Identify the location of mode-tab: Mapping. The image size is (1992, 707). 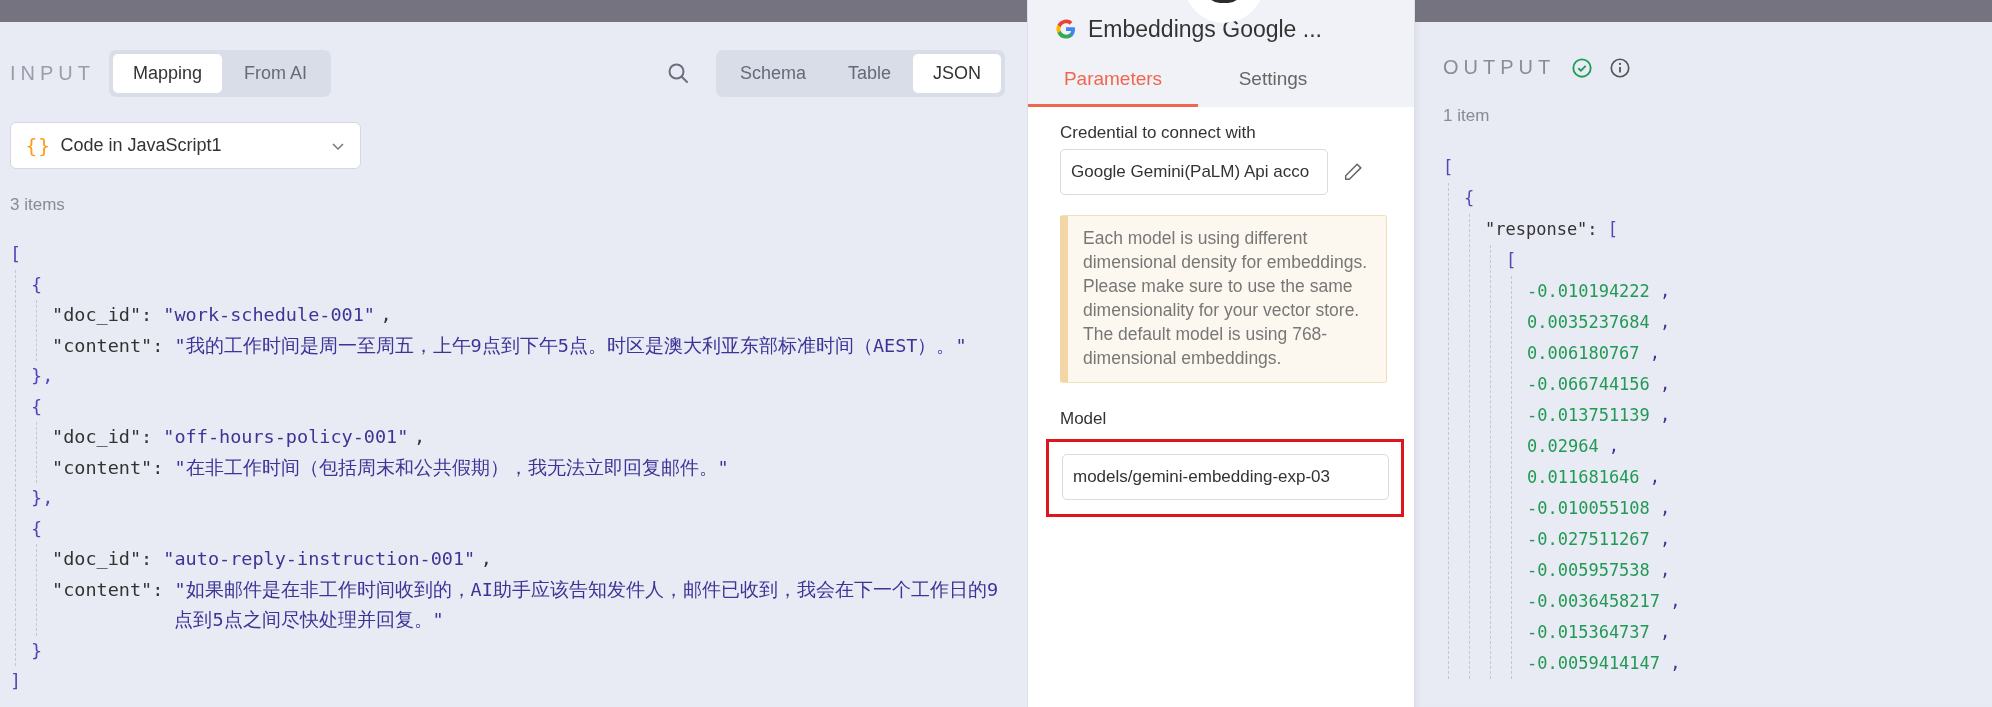
(168, 73).